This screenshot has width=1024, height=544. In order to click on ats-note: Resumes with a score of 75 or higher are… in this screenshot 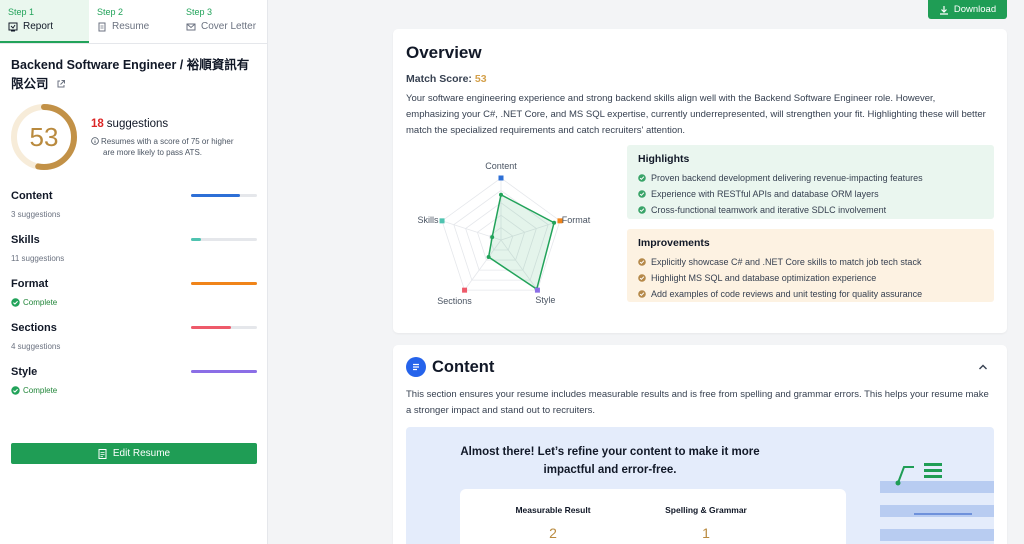, I will do `click(173, 147)`.